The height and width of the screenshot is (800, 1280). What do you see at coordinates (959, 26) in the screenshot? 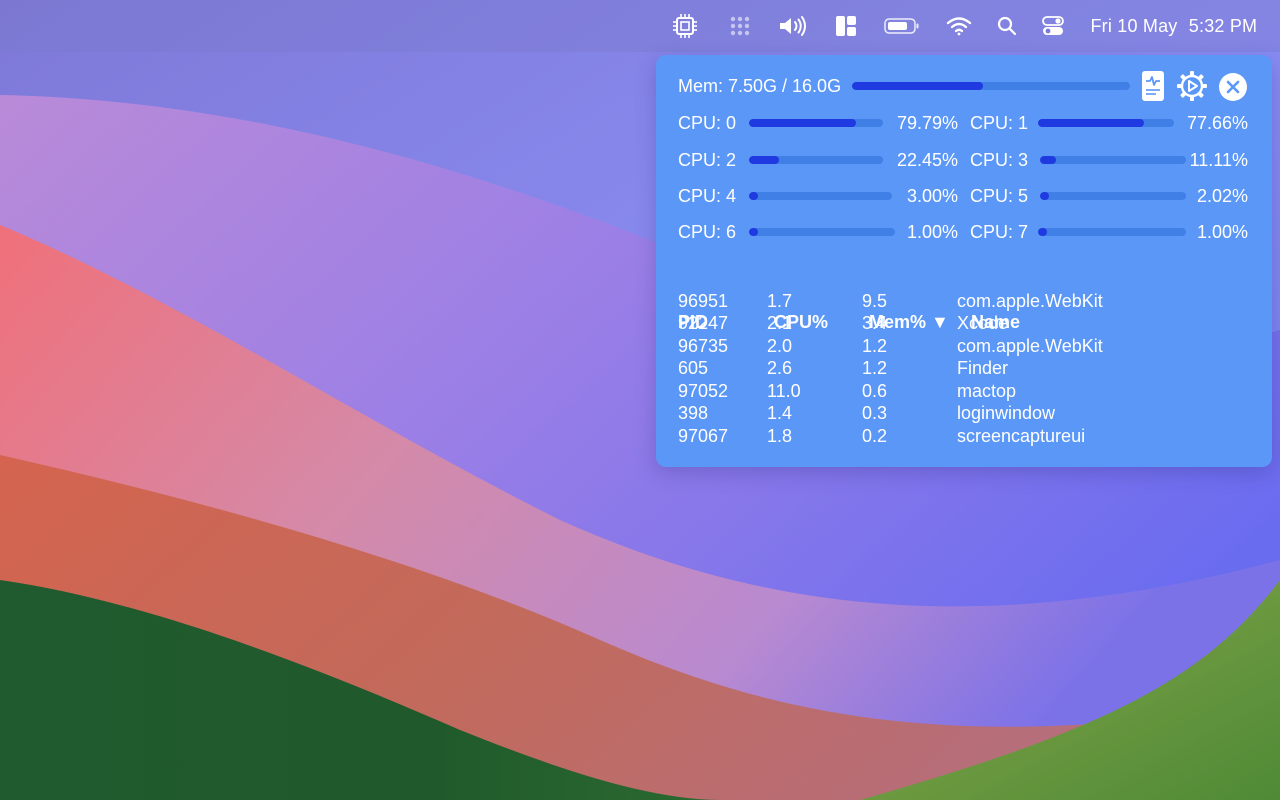
I see `wifi-icon` at bounding box center [959, 26].